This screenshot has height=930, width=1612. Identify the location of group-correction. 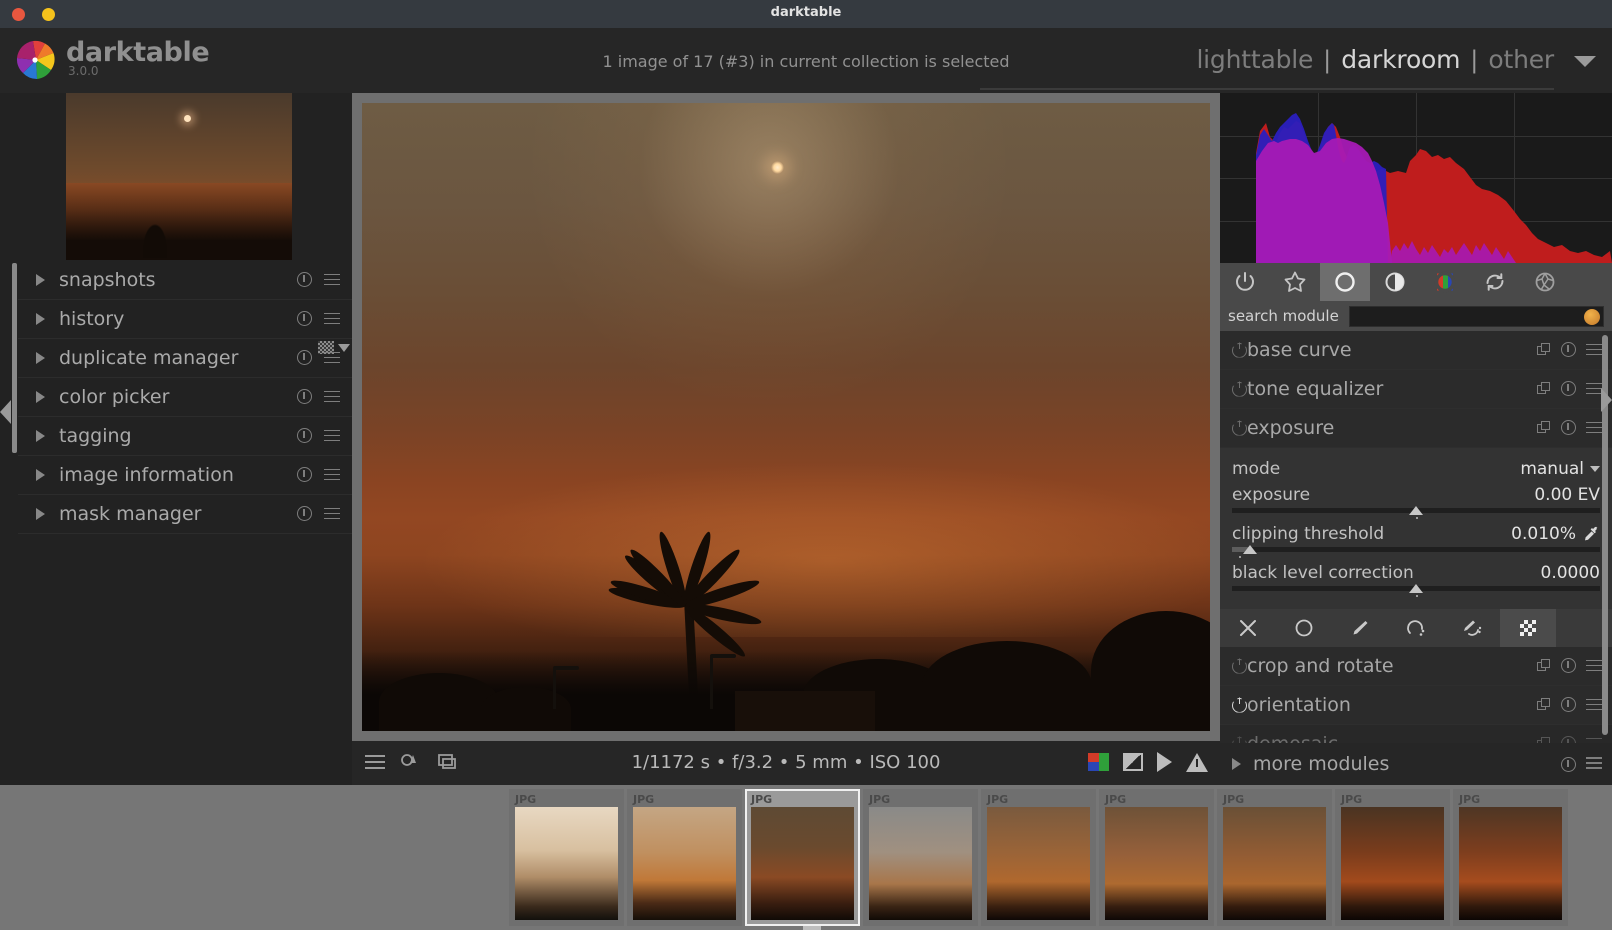
(1495, 282).